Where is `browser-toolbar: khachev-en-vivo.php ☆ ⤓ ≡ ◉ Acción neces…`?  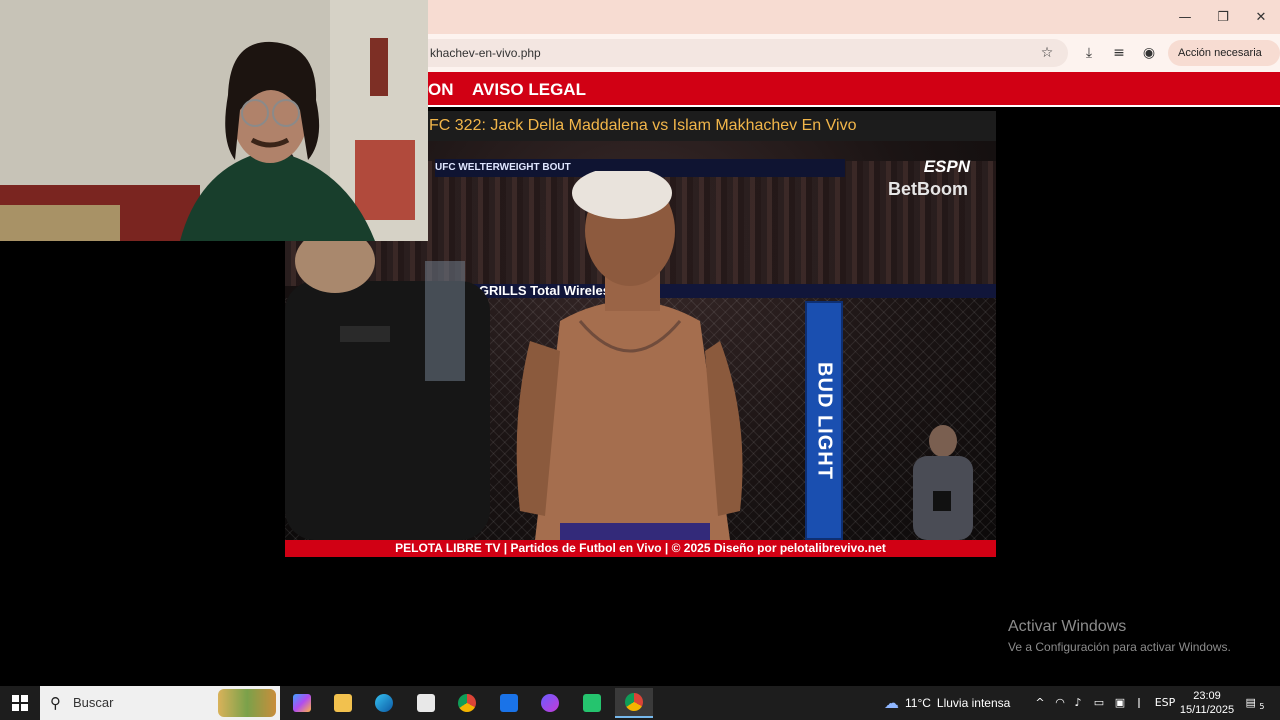
browser-toolbar: khachev-en-vivo.php ☆ ⤓ ≡ ◉ Acción neces… is located at coordinates (854, 59).